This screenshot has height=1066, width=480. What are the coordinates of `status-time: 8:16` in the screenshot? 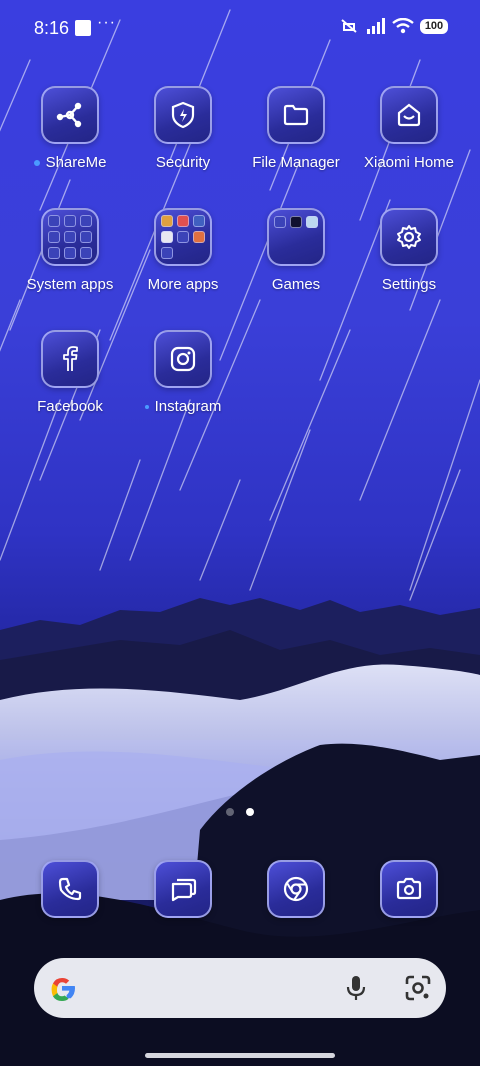 It's located at (52, 28).